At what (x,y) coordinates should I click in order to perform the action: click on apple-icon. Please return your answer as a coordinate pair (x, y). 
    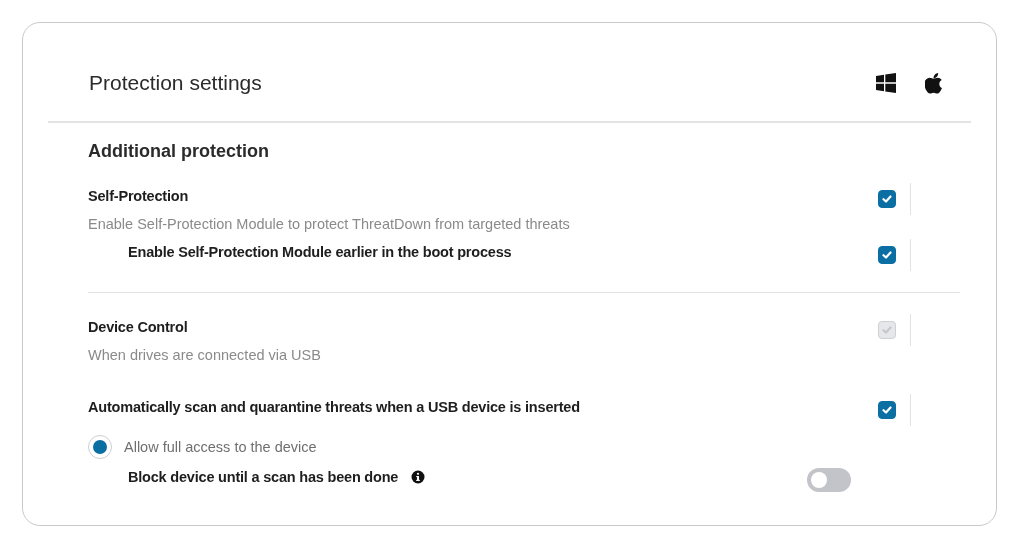
    Looking at the image, I should click on (934, 83).